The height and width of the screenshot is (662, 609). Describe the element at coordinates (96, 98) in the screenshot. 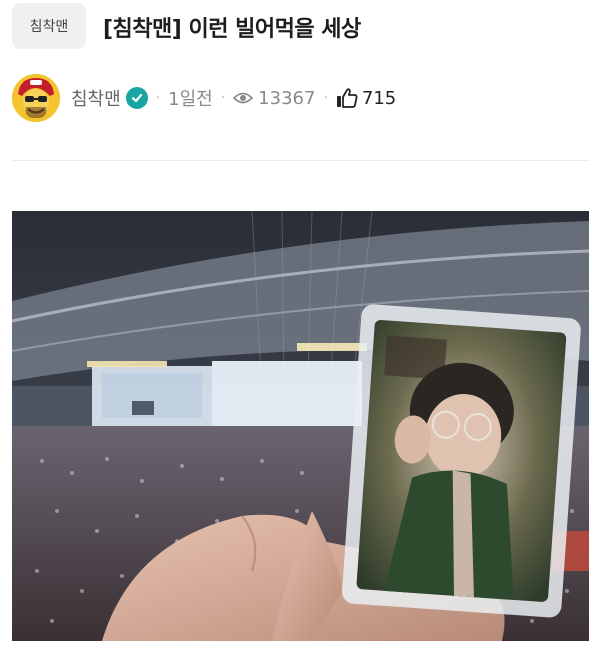

I see `author-name: 침착맨` at that location.